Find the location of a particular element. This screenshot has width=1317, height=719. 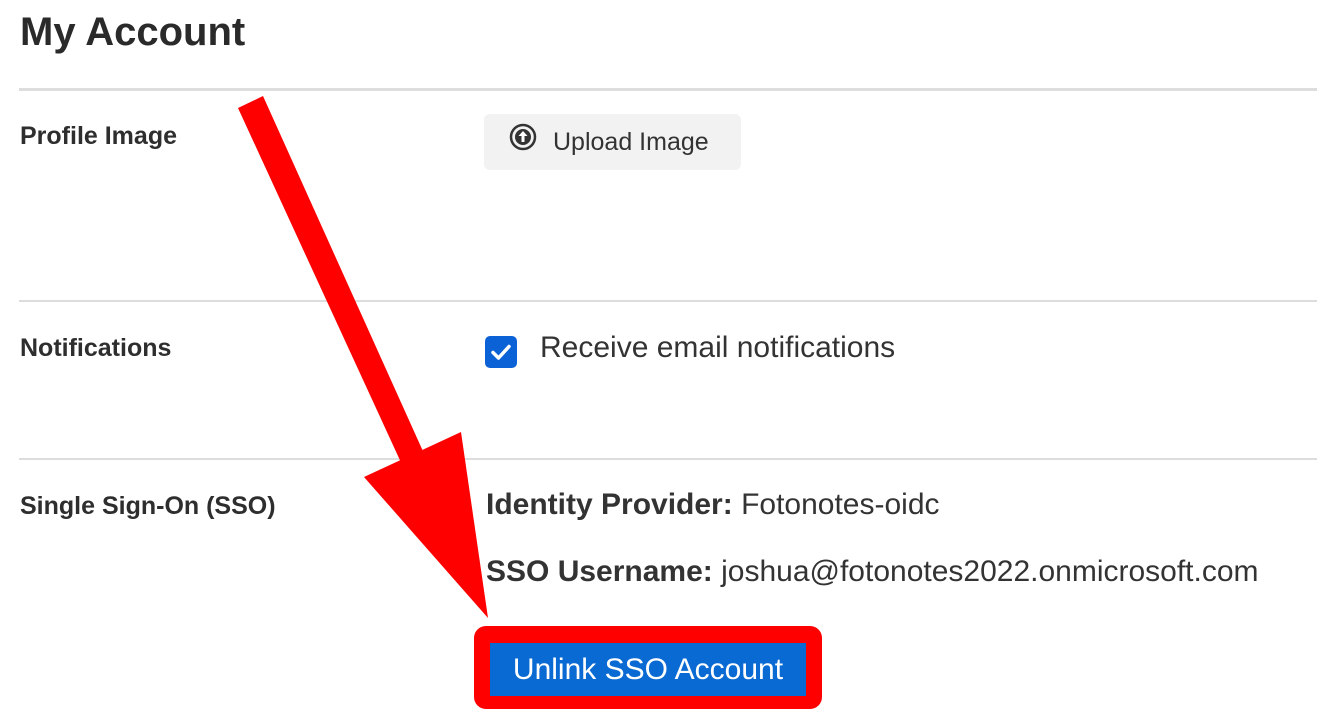

email-notifications-checkbox is located at coordinates (501, 352).